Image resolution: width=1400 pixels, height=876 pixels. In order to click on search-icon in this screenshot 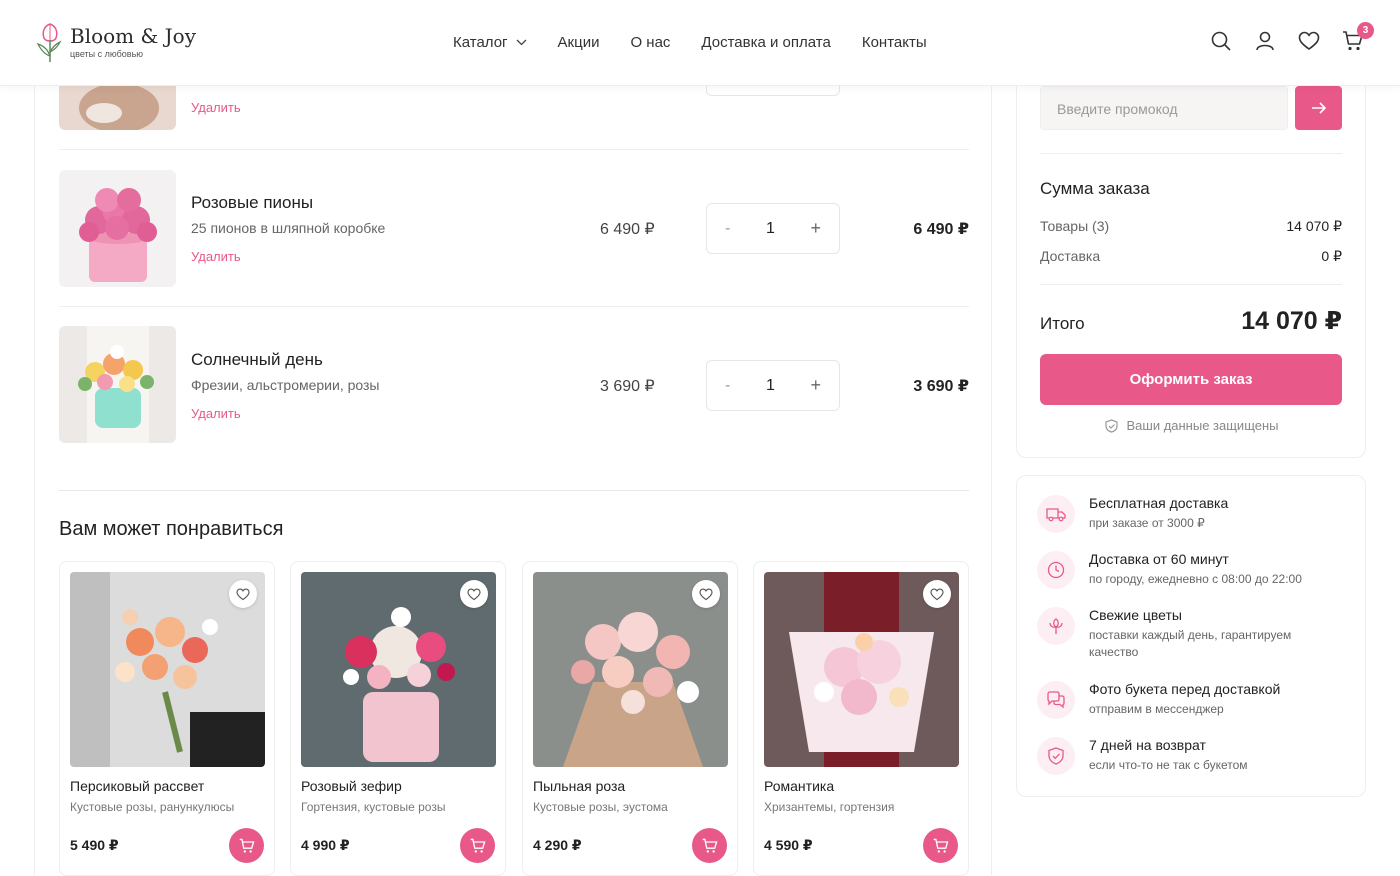, I will do `click(1221, 41)`.